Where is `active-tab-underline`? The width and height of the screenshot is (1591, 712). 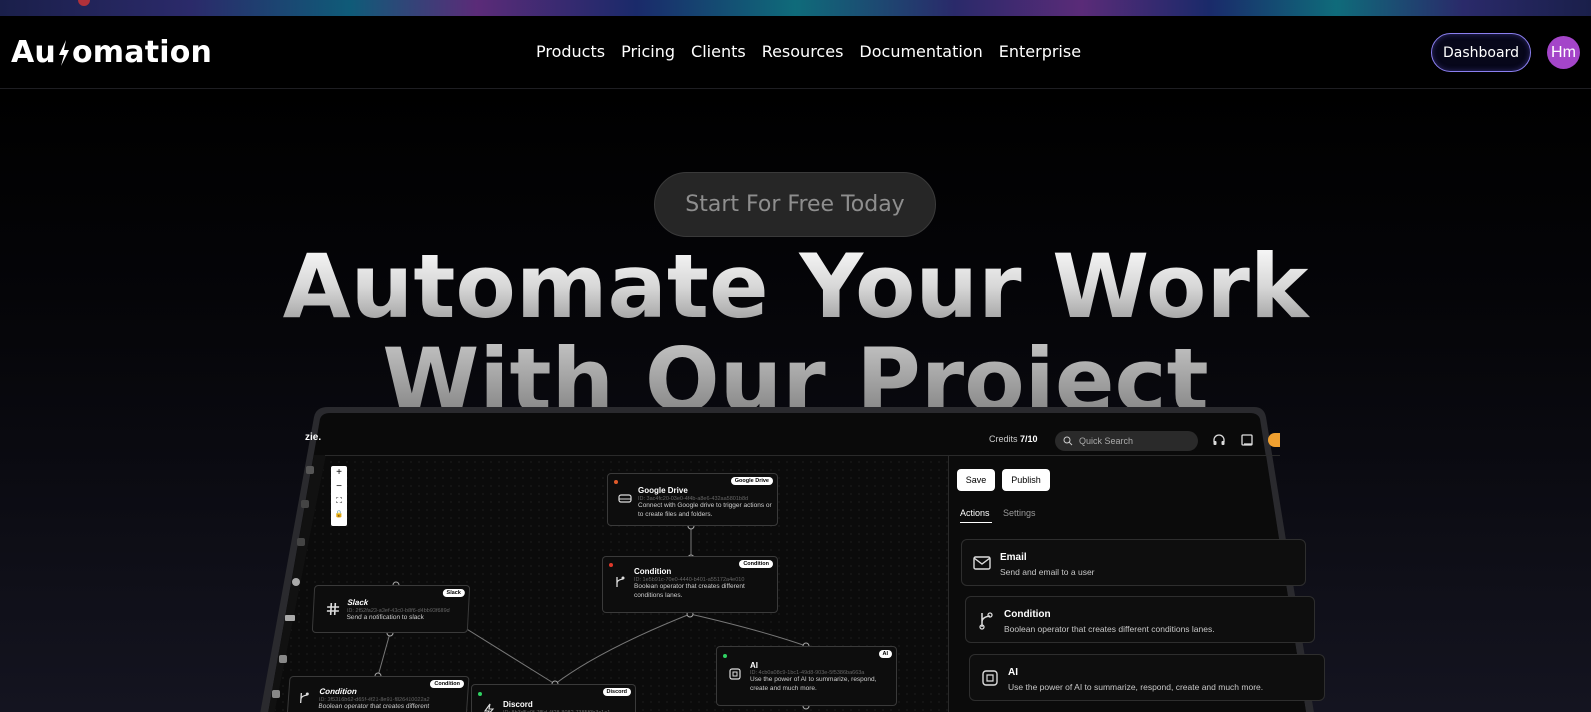
active-tab-underline is located at coordinates (976, 522).